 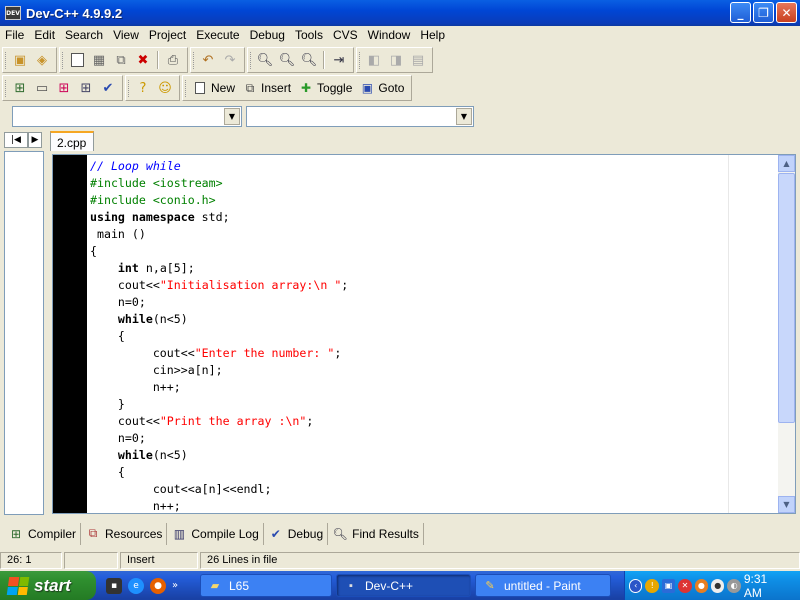 I want to click on antivirus-icon: ✕, so click(x=685, y=585).